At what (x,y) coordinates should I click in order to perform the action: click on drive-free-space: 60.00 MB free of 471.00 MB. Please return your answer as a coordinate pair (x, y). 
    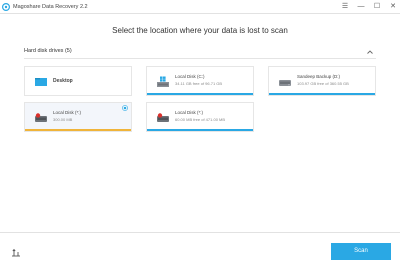
    Looking at the image, I should click on (200, 119).